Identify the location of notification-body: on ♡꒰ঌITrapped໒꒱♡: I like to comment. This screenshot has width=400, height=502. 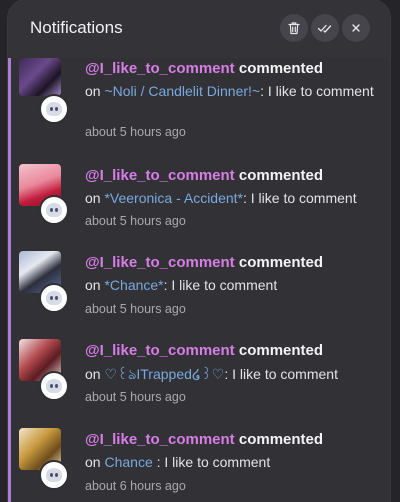
(230, 374).